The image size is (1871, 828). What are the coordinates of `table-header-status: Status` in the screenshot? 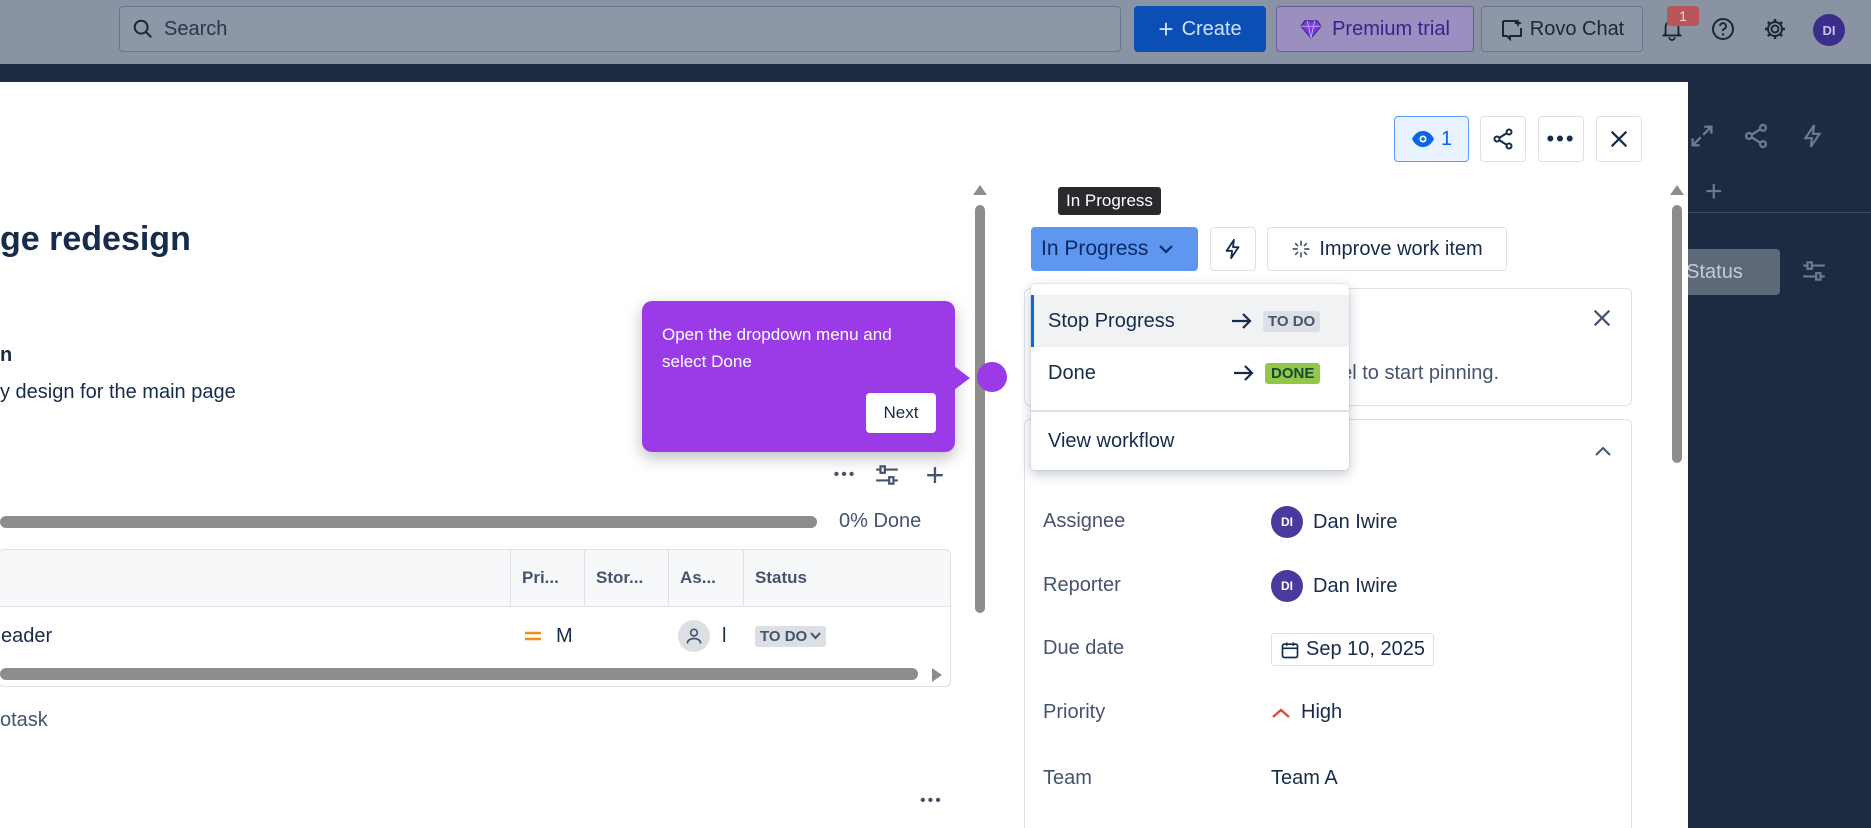 It's located at (846, 578).